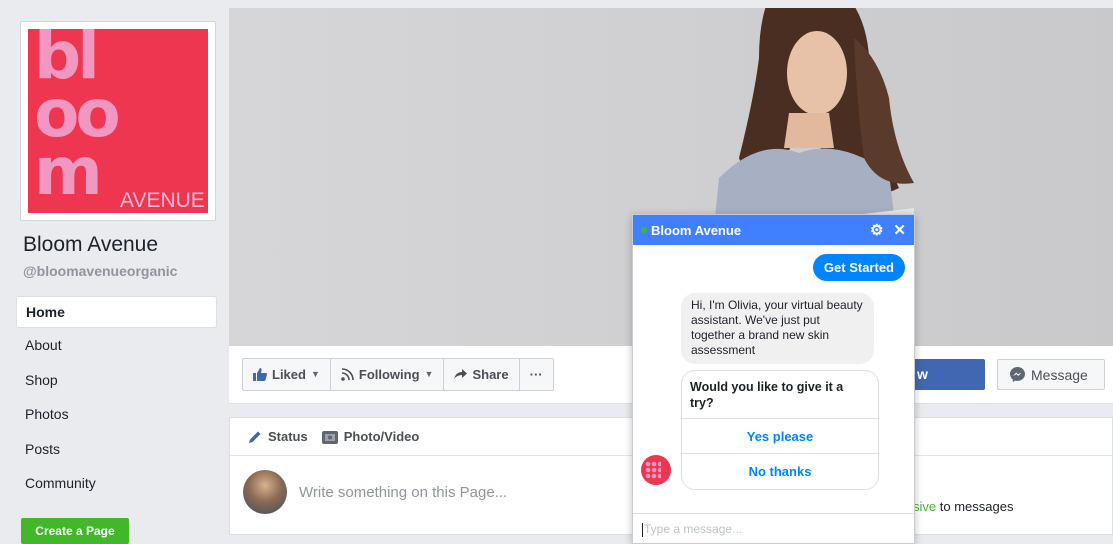 This screenshot has height=544, width=1113. What do you see at coordinates (287, 374) in the screenshot?
I see `liked-button: Liked ▼` at bounding box center [287, 374].